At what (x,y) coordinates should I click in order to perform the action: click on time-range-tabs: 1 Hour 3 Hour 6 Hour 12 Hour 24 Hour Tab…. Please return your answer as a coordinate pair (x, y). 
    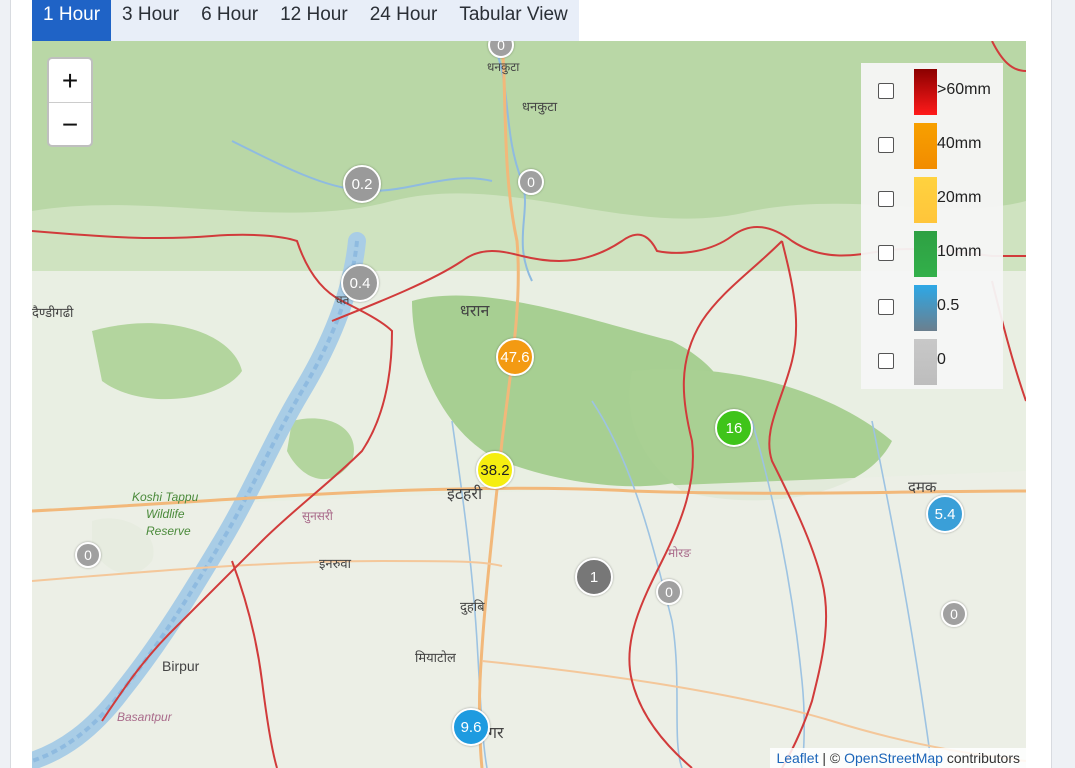
    Looking at the image, I should click on (305, 20).